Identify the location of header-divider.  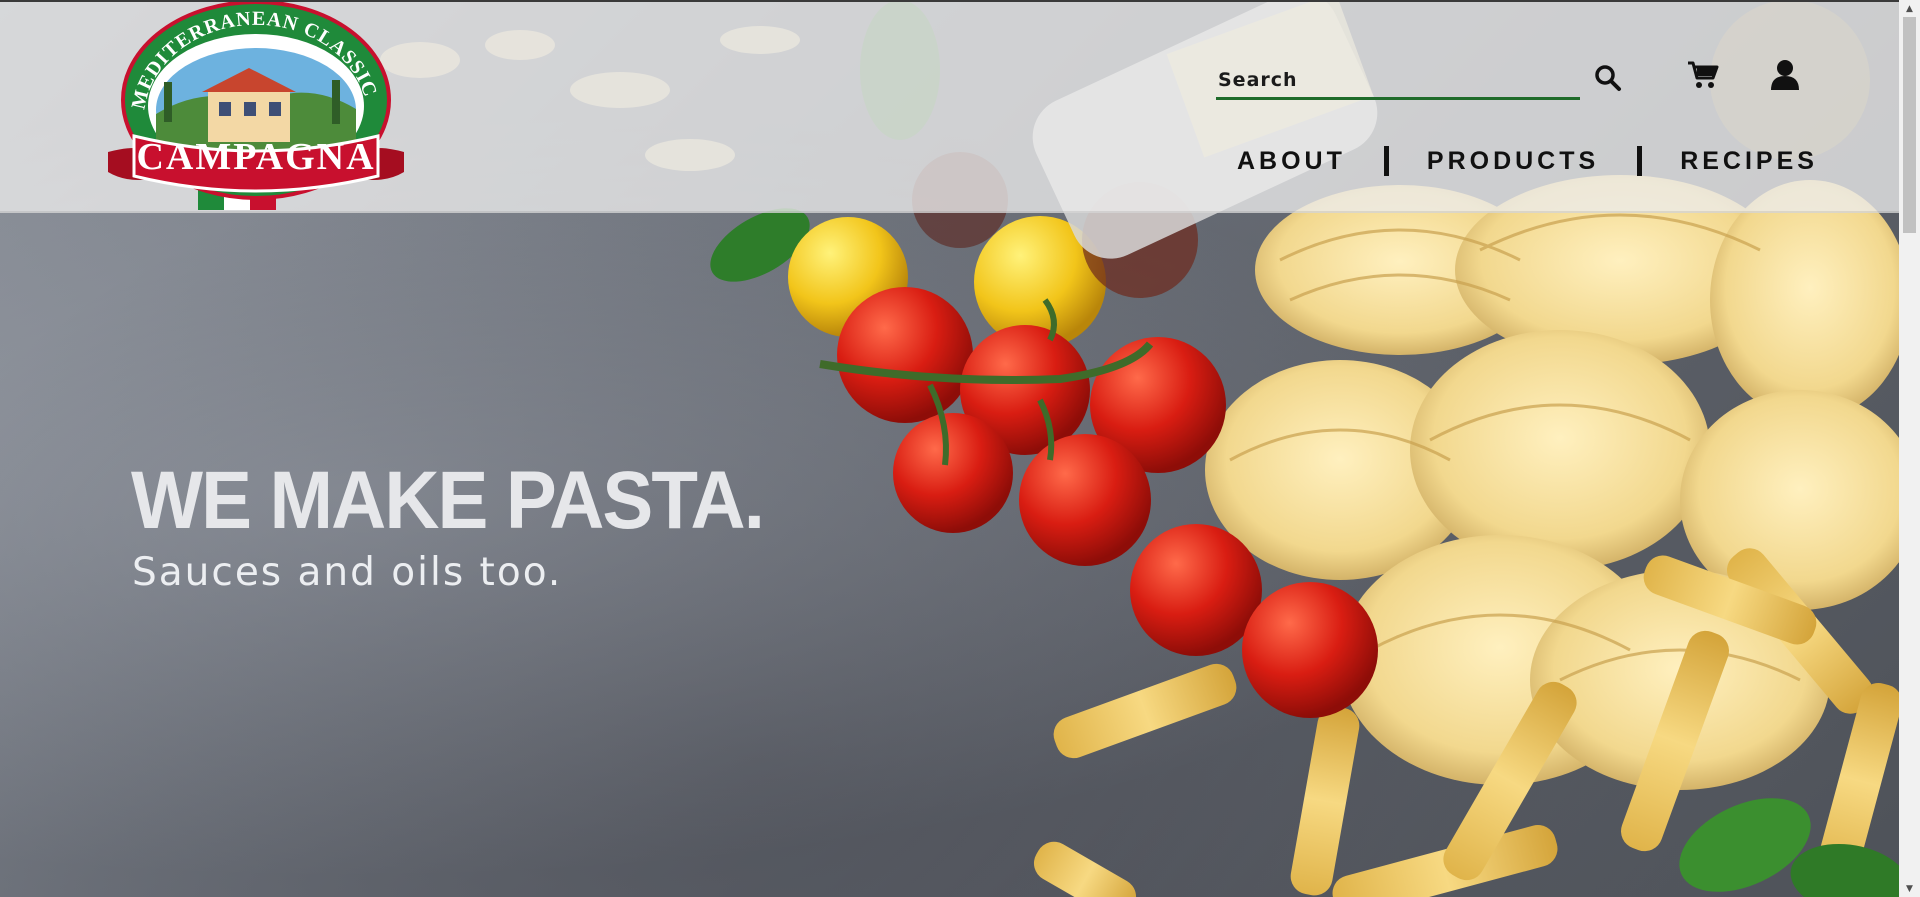
(949, 212).